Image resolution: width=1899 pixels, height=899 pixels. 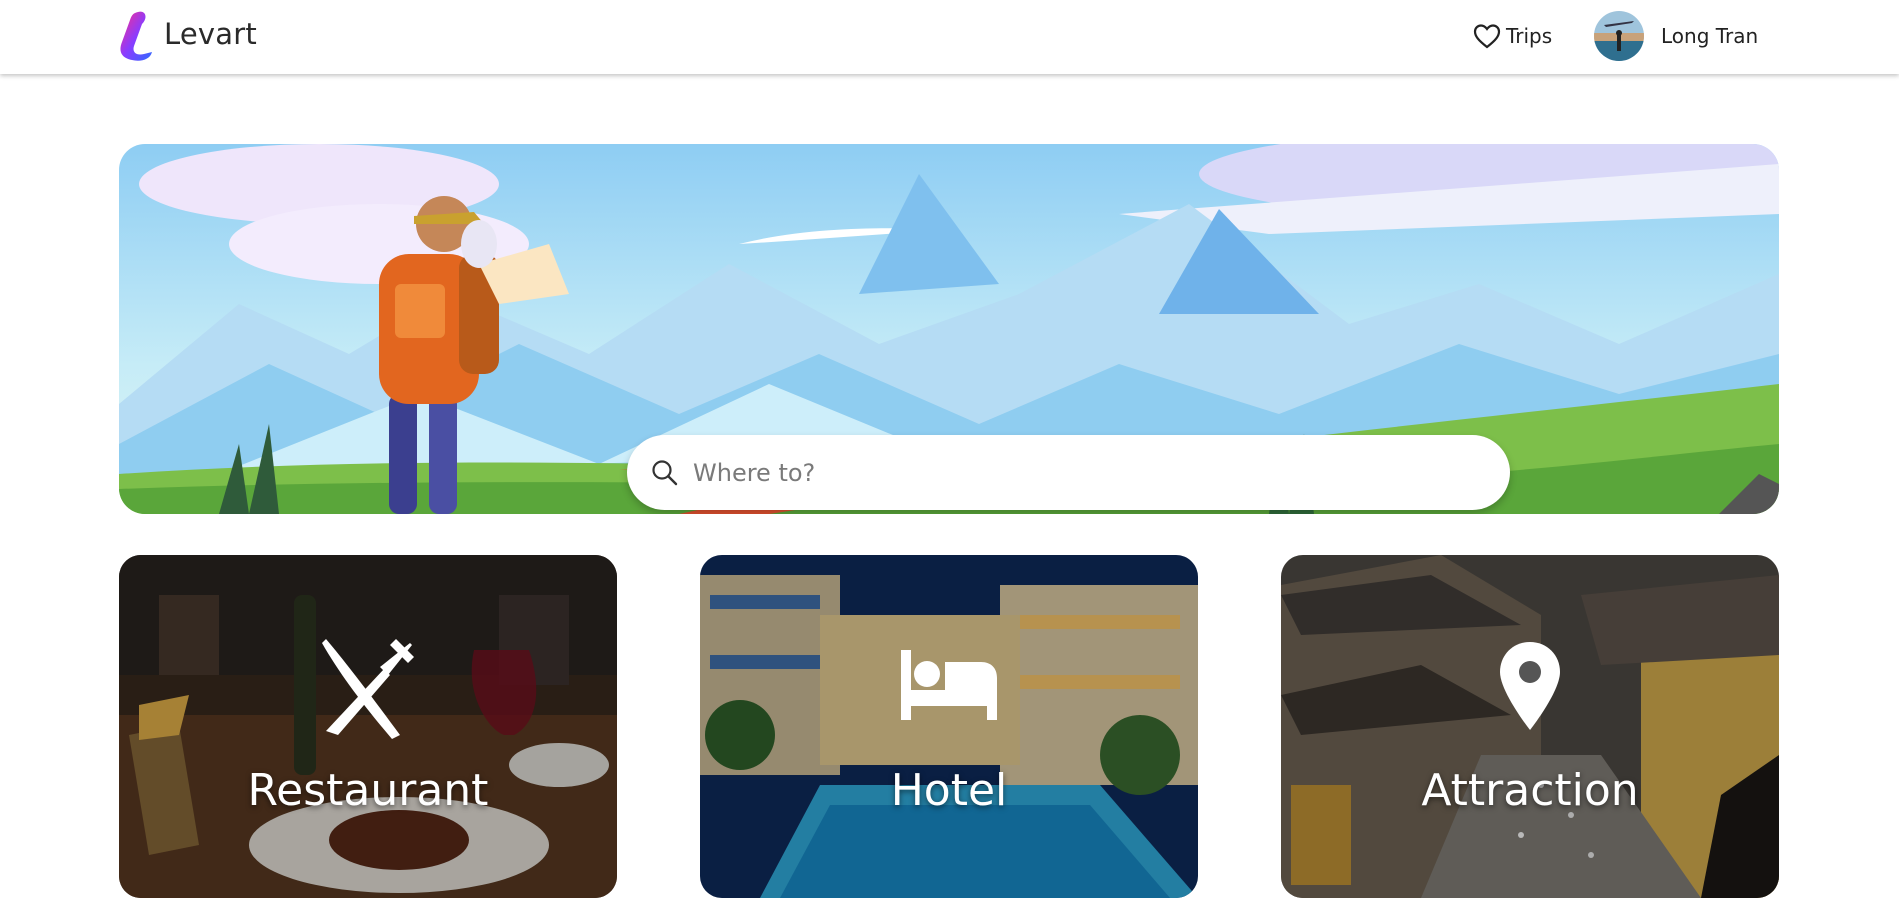 I want to click on hotel-photo, so click(x=949, y=726).